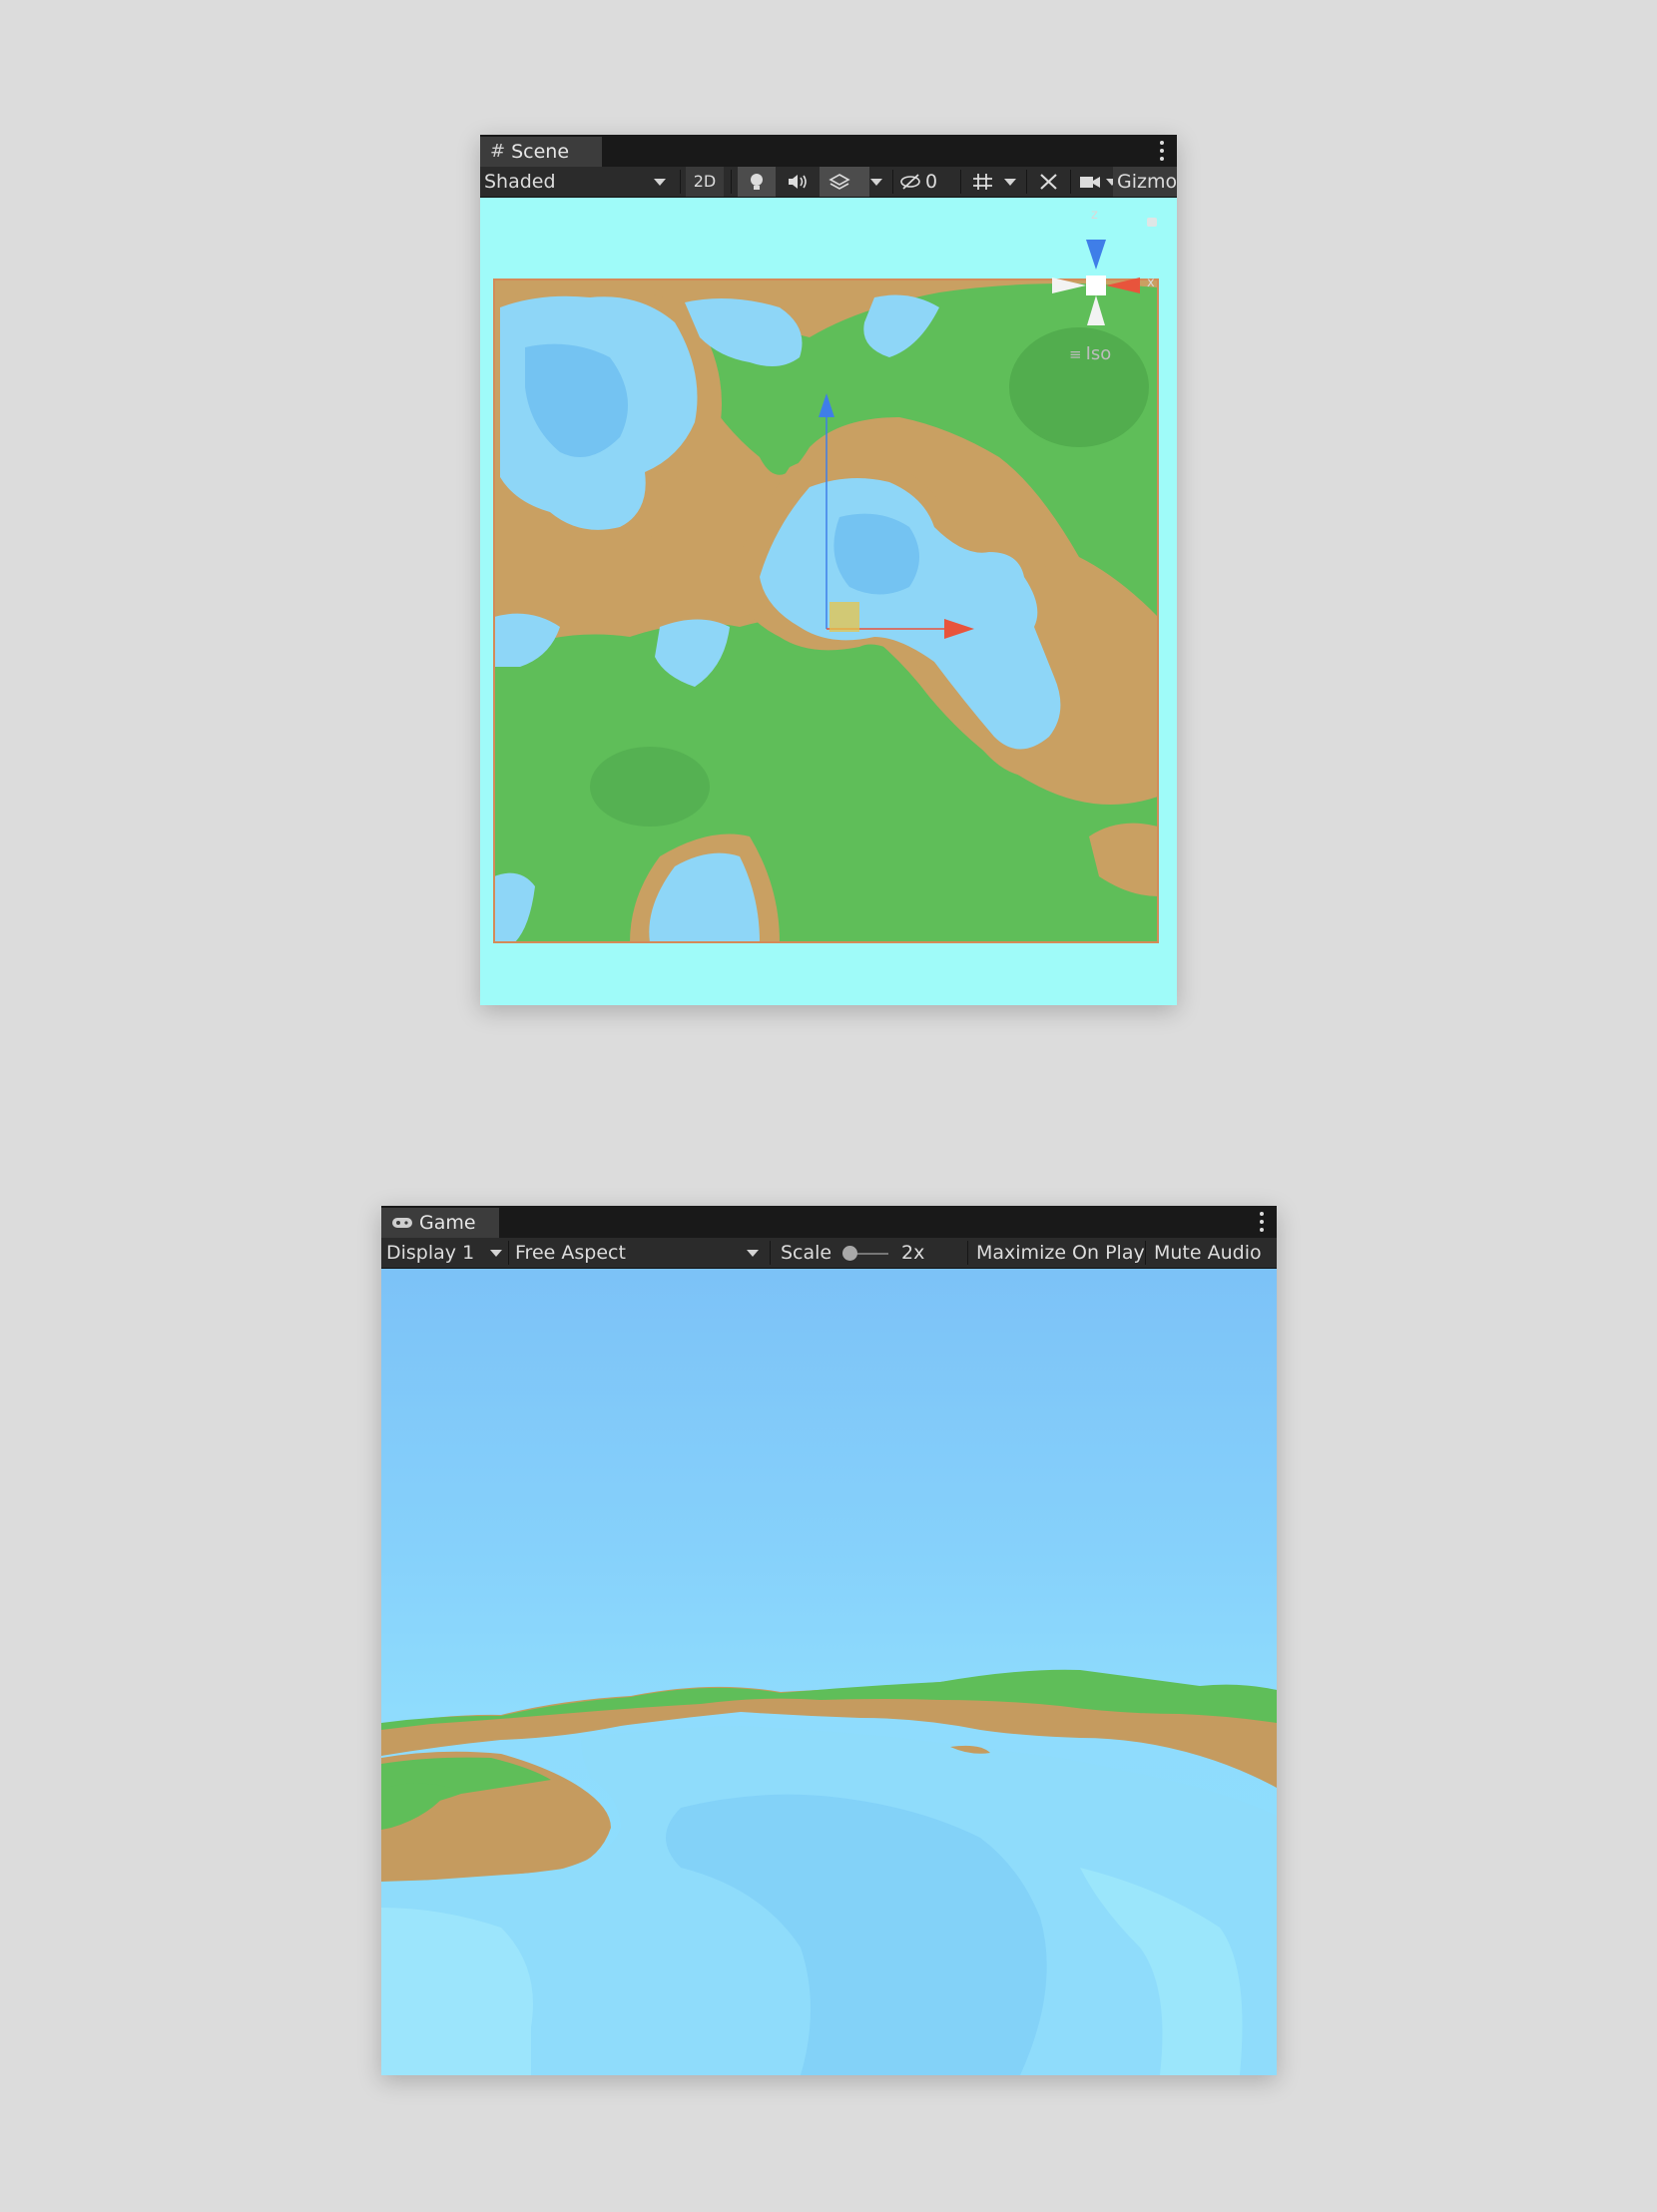 This screenshot has height=2212, width=1657. I want to click on layers-icon, so click(839, 182).